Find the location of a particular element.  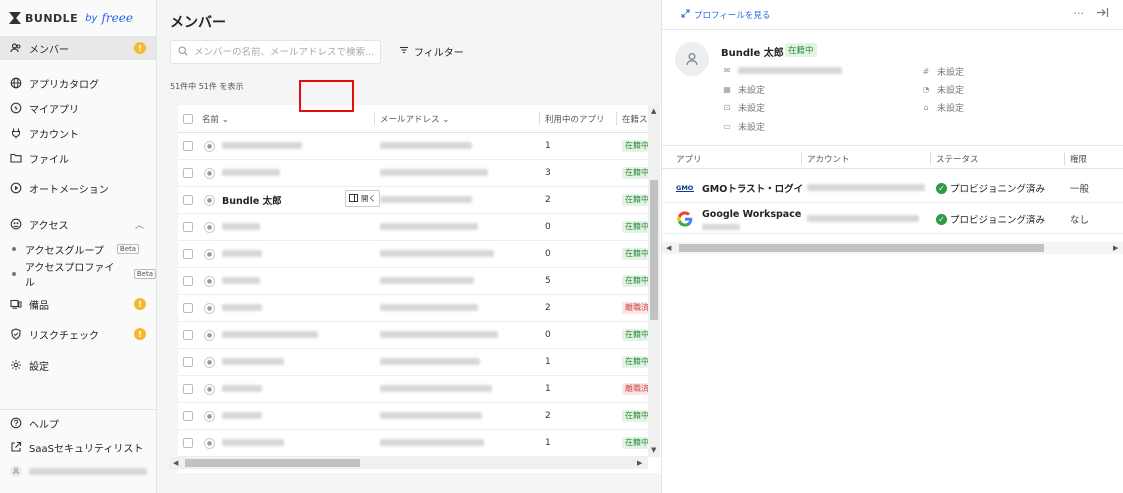

table-row: ● 2 離職済 is located at coordinates (413, 308).